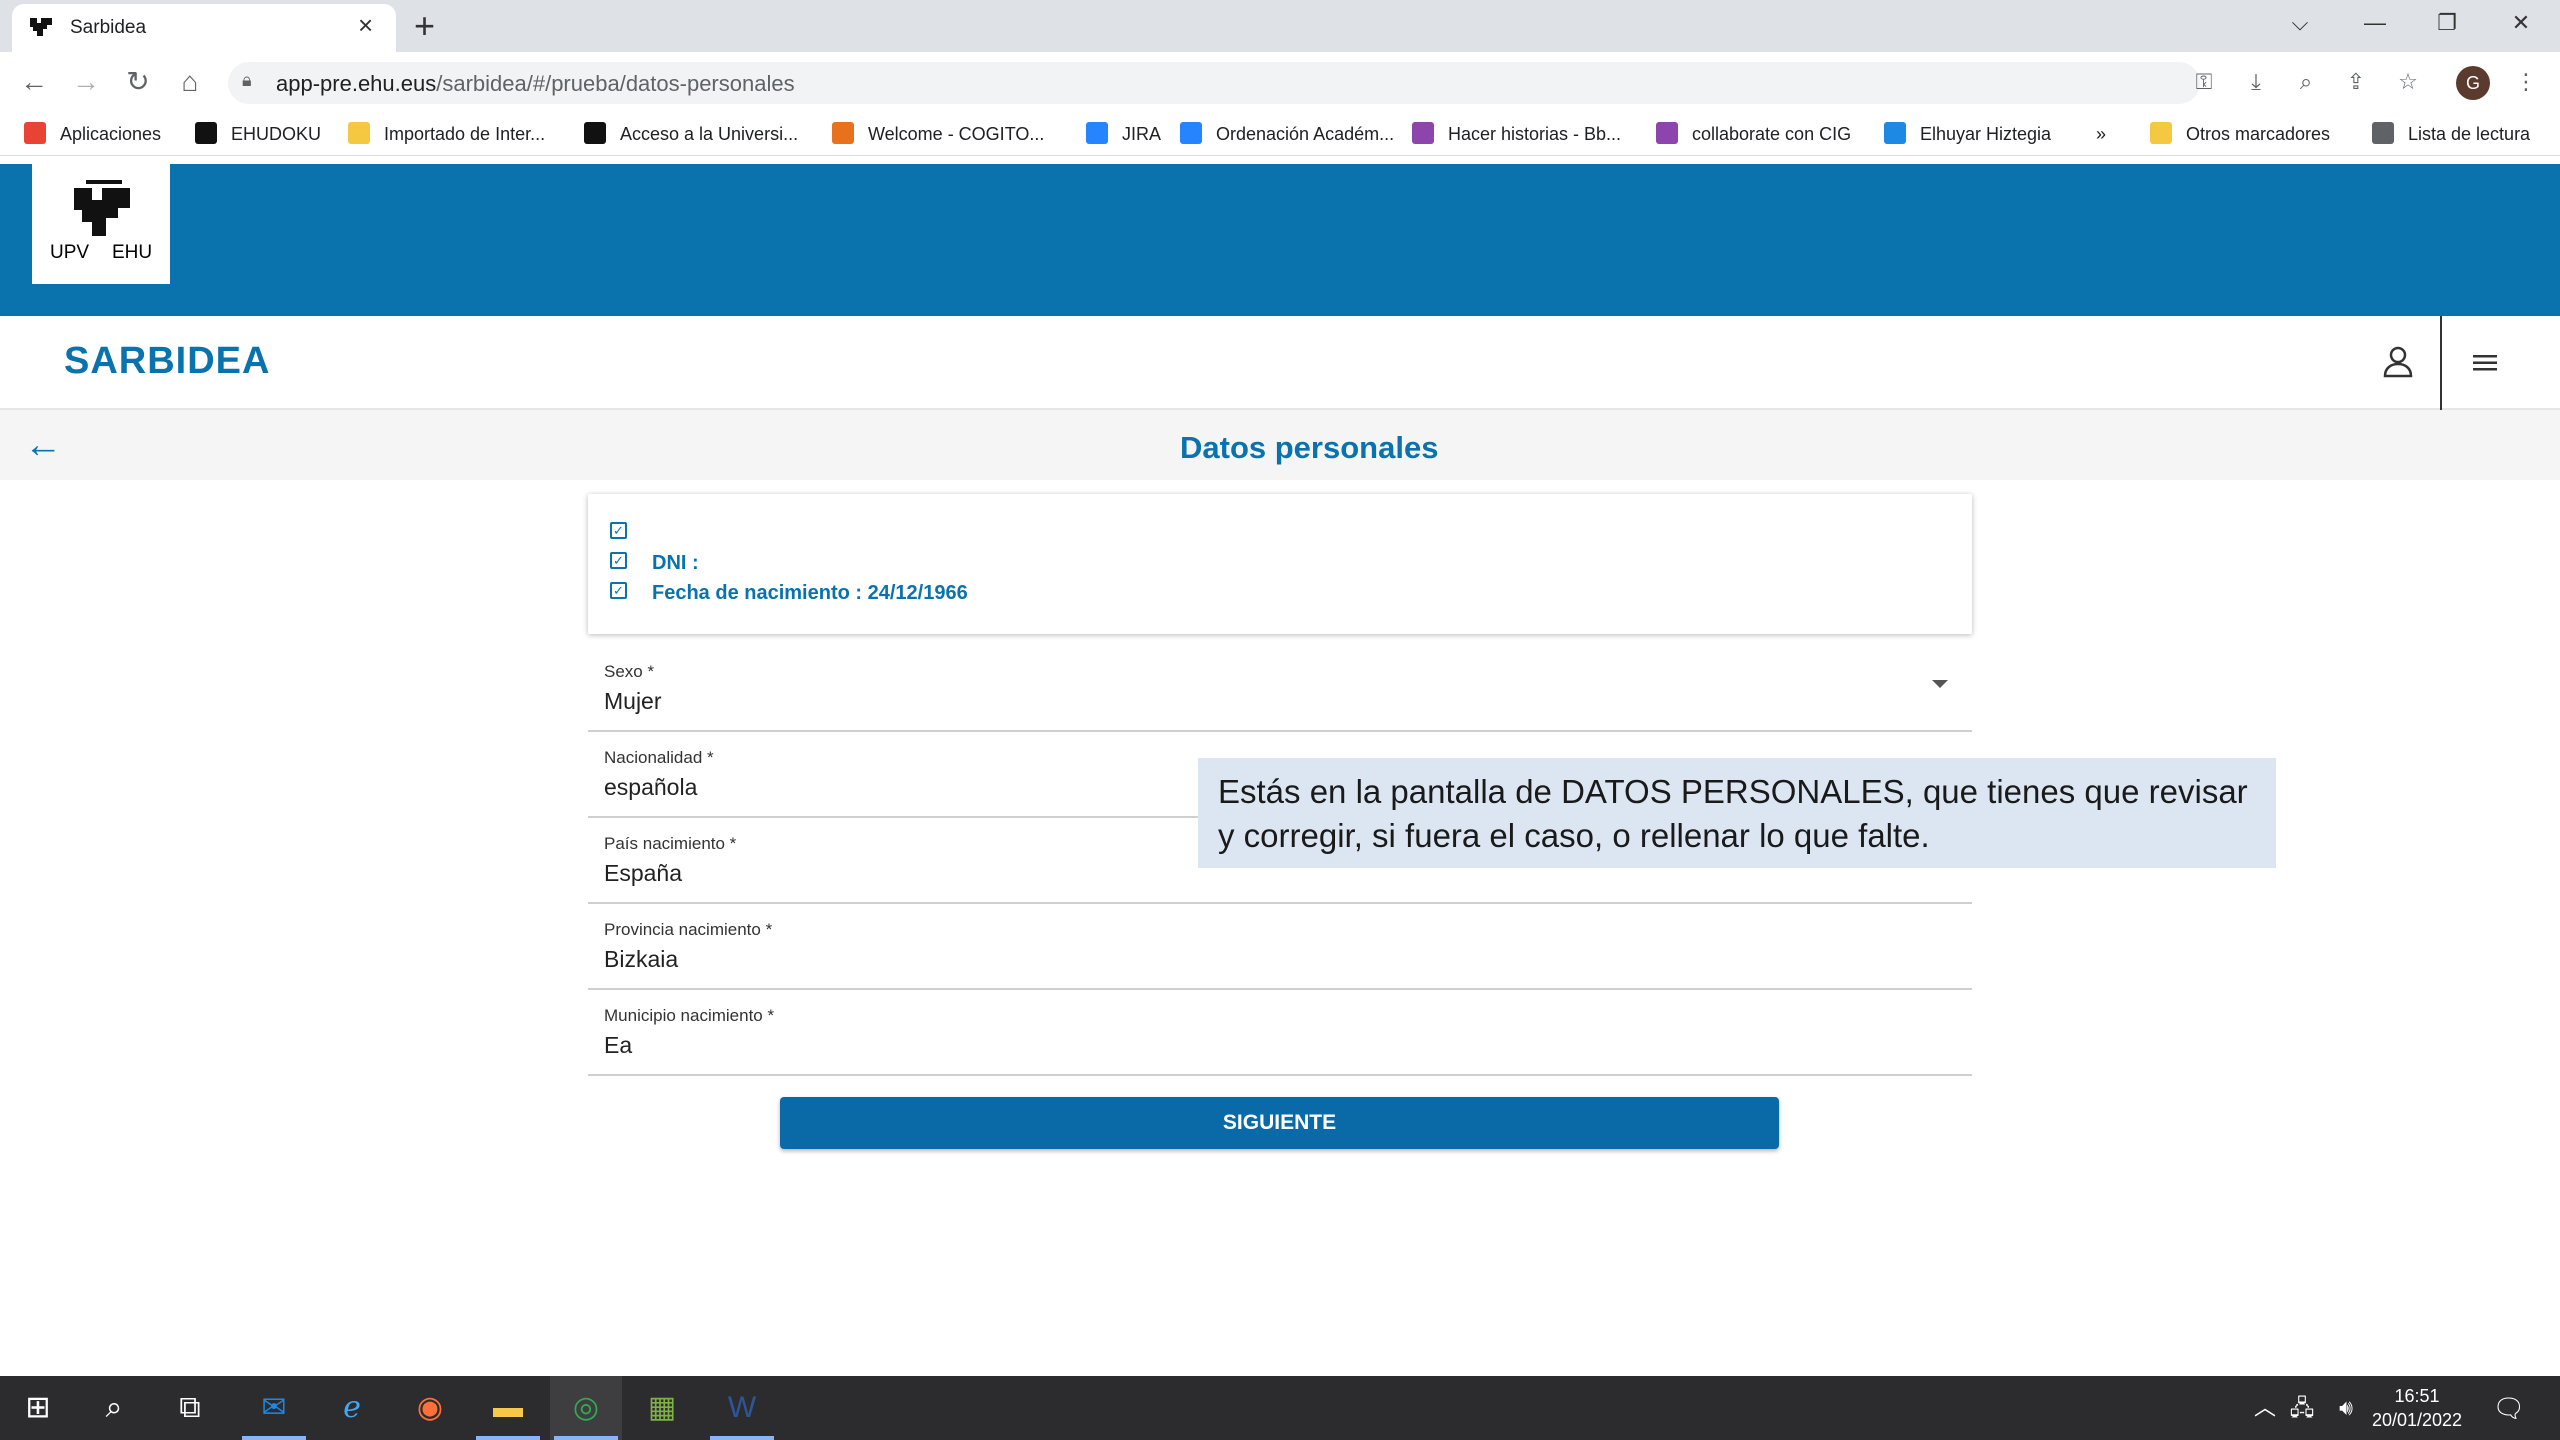 This screenshot has height=1440, width=2560. What do you see at coordinates (2101, 134) in the screenshot?
I see `bookmark-item: »` at bounding box center [2101, 134].